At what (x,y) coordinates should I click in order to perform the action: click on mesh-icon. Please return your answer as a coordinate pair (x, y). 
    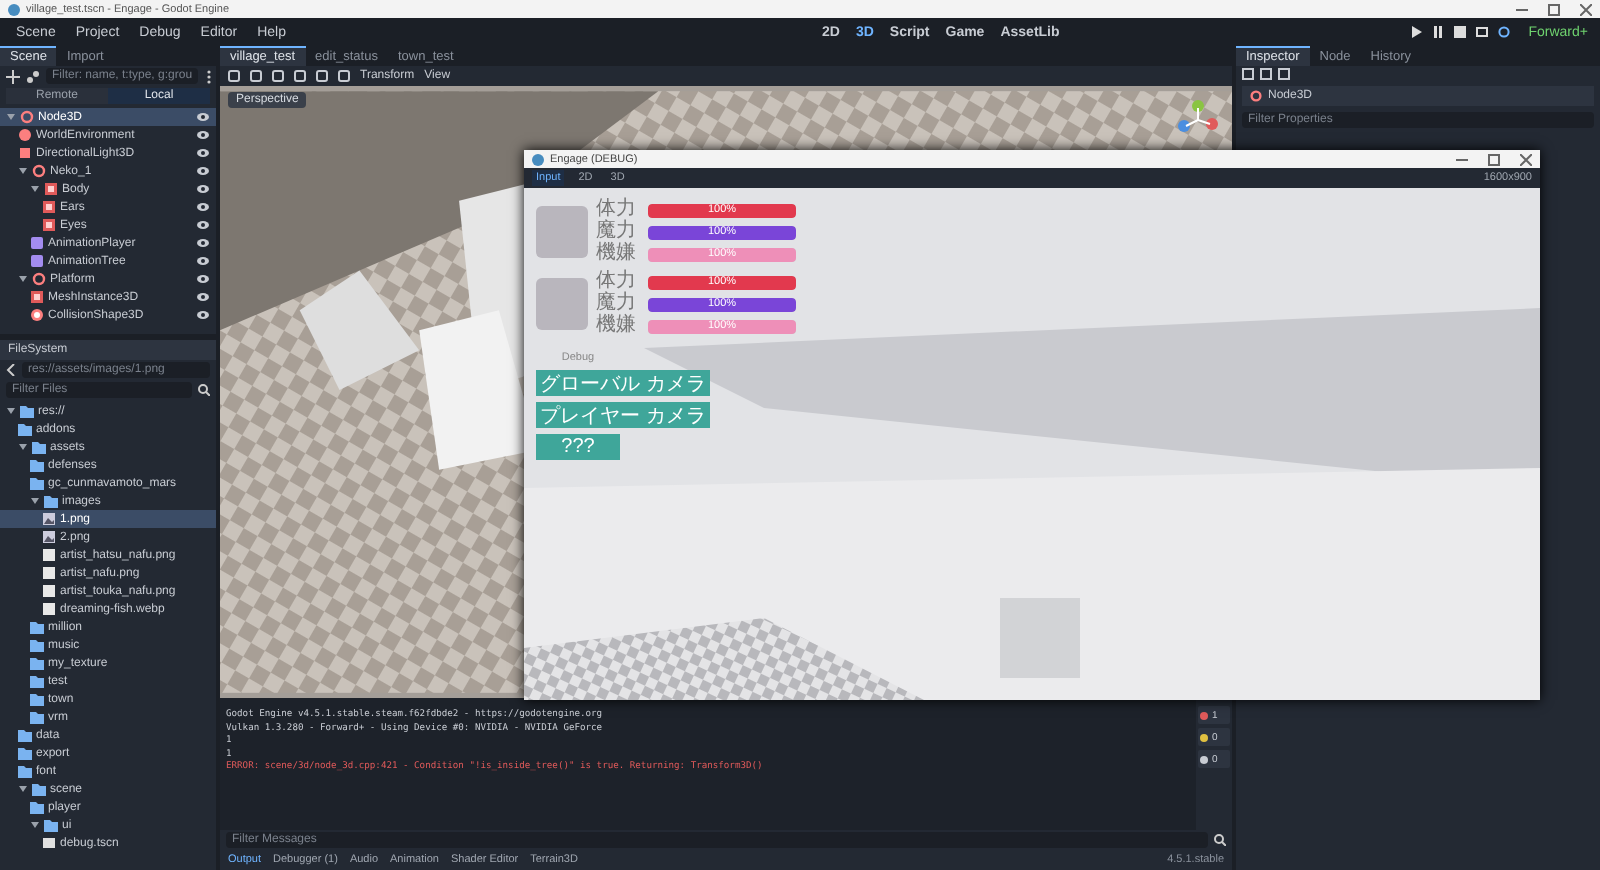
    Looking at the image, I should click on (37, 297).